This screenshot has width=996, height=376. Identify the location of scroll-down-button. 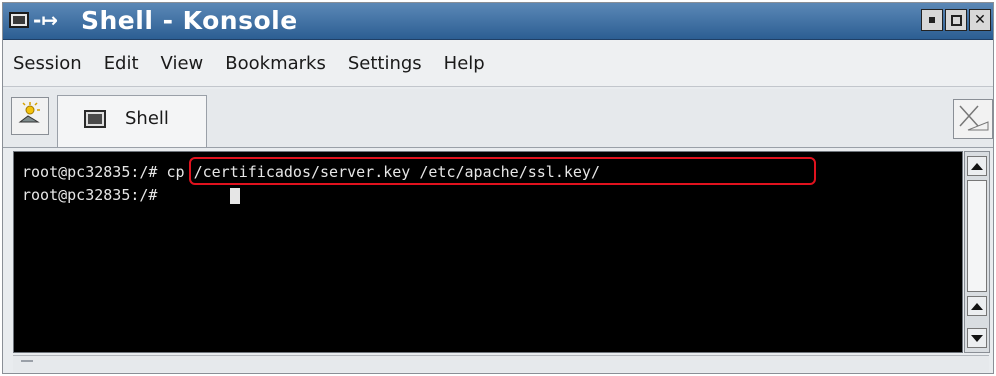
(977, 338).